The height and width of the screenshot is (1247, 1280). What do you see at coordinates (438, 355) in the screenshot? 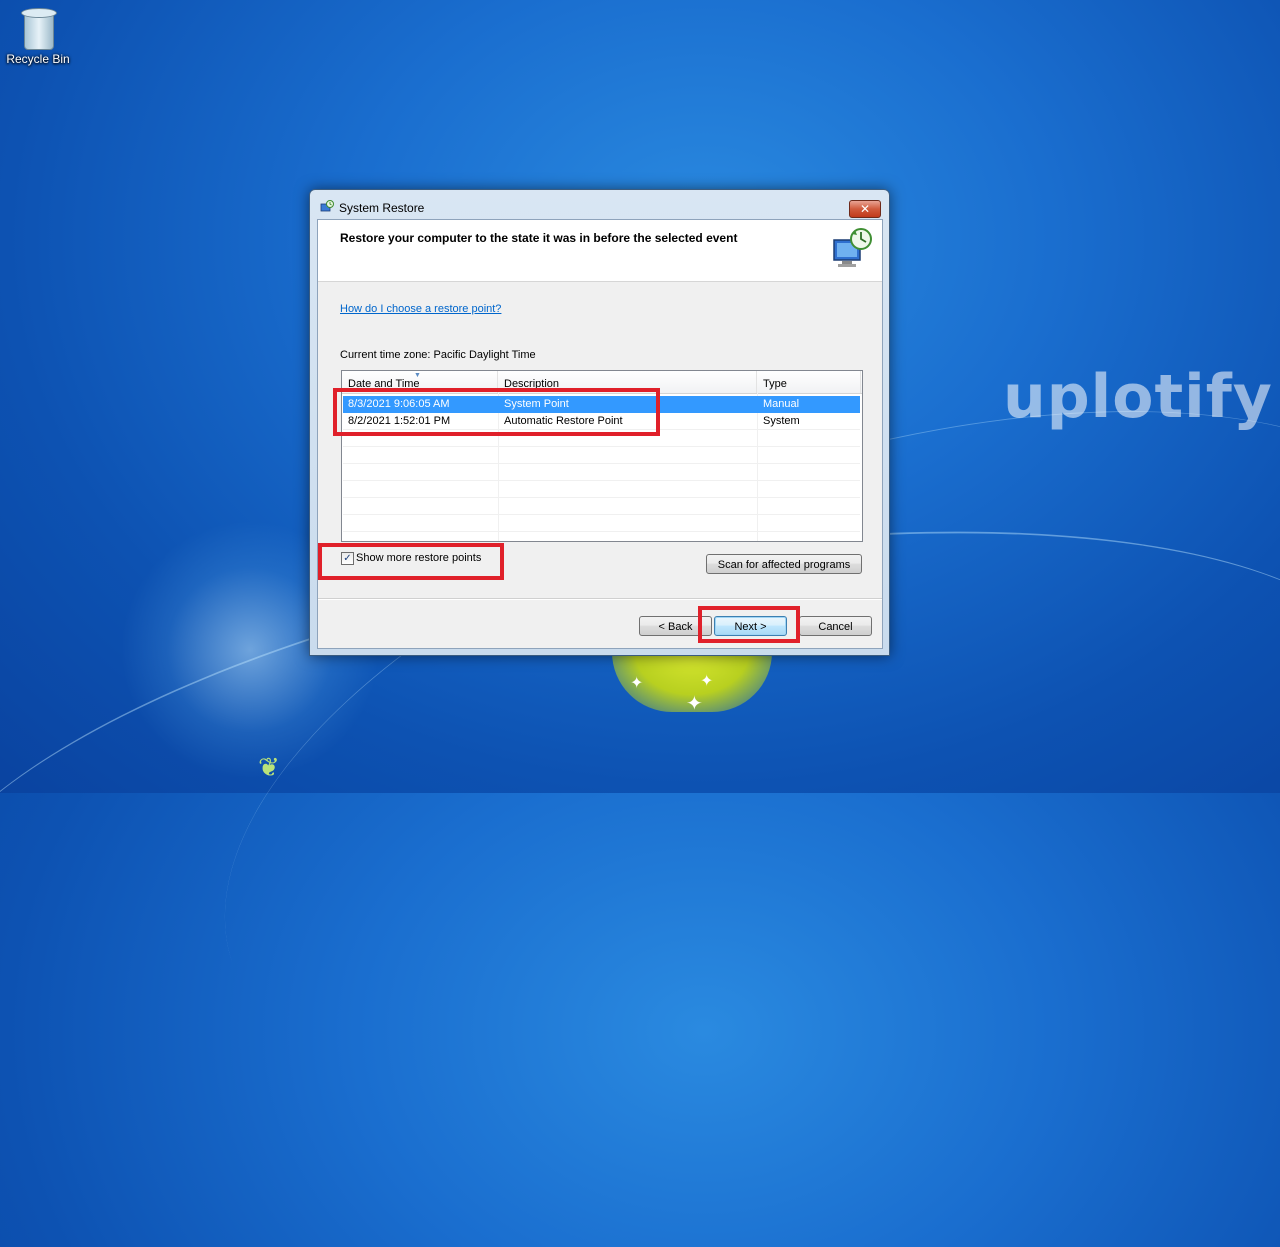
I see `timezone-label: Current time zone: Pacific Daylight Time` at bounding box center [438, 355].